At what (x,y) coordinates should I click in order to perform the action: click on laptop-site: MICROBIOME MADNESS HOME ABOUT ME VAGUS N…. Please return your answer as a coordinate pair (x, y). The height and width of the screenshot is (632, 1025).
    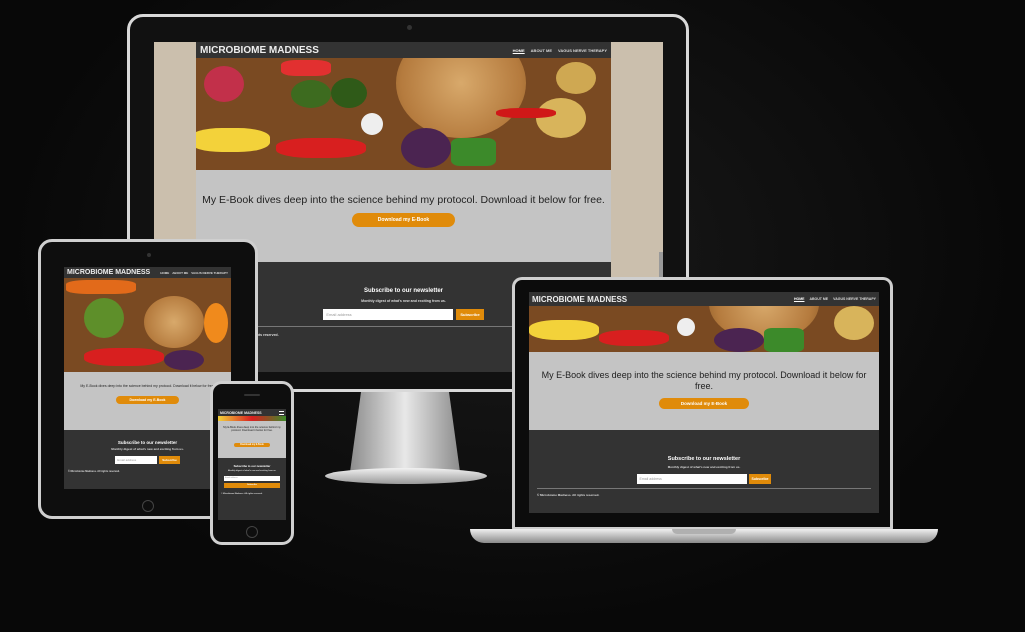
    Looking at the image, I should click on (704, 402).